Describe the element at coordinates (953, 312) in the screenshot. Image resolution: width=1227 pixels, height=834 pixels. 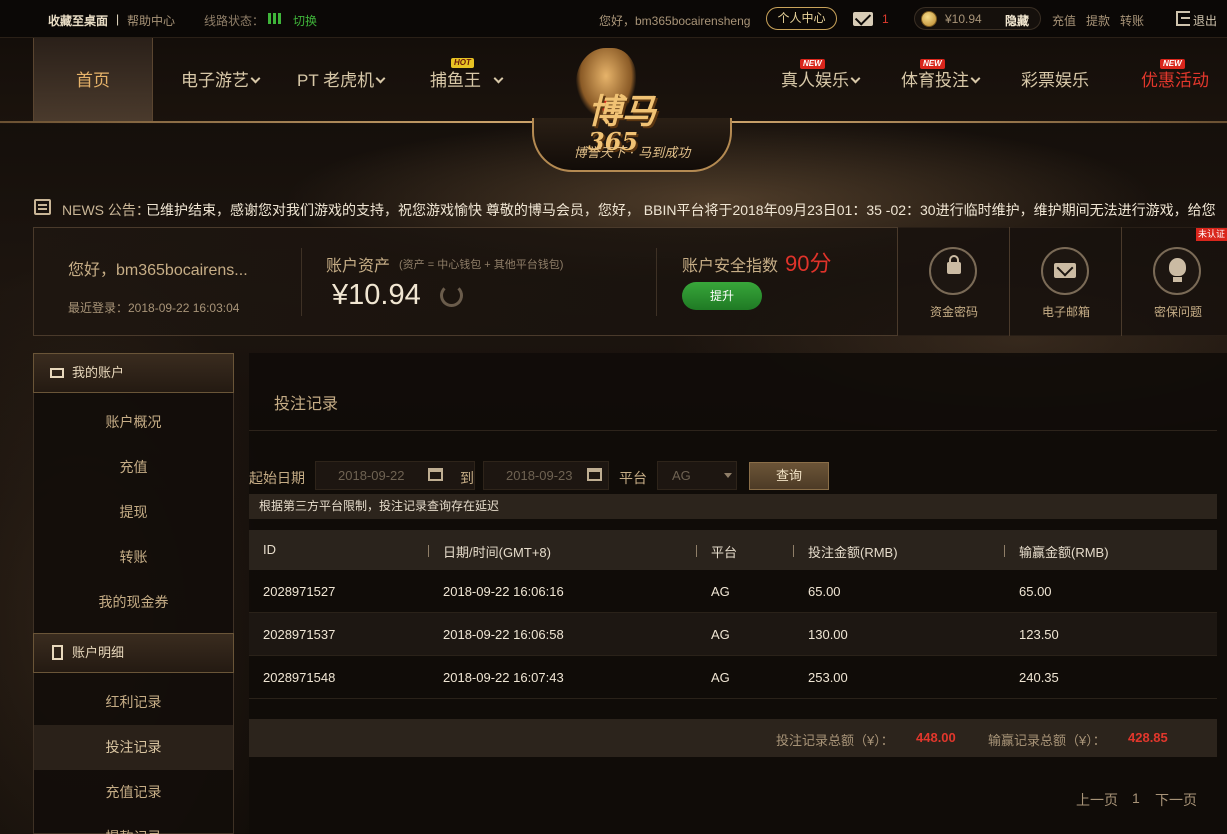
I see `tile-label: 资金密码` at that location.